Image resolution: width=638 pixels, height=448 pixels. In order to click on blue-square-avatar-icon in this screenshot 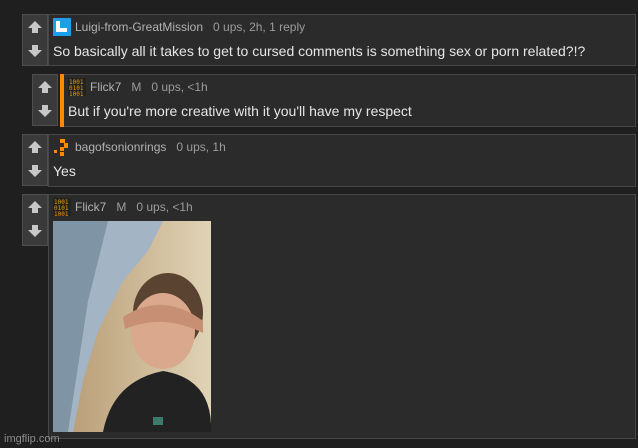, I will do `click(62, 27)`.